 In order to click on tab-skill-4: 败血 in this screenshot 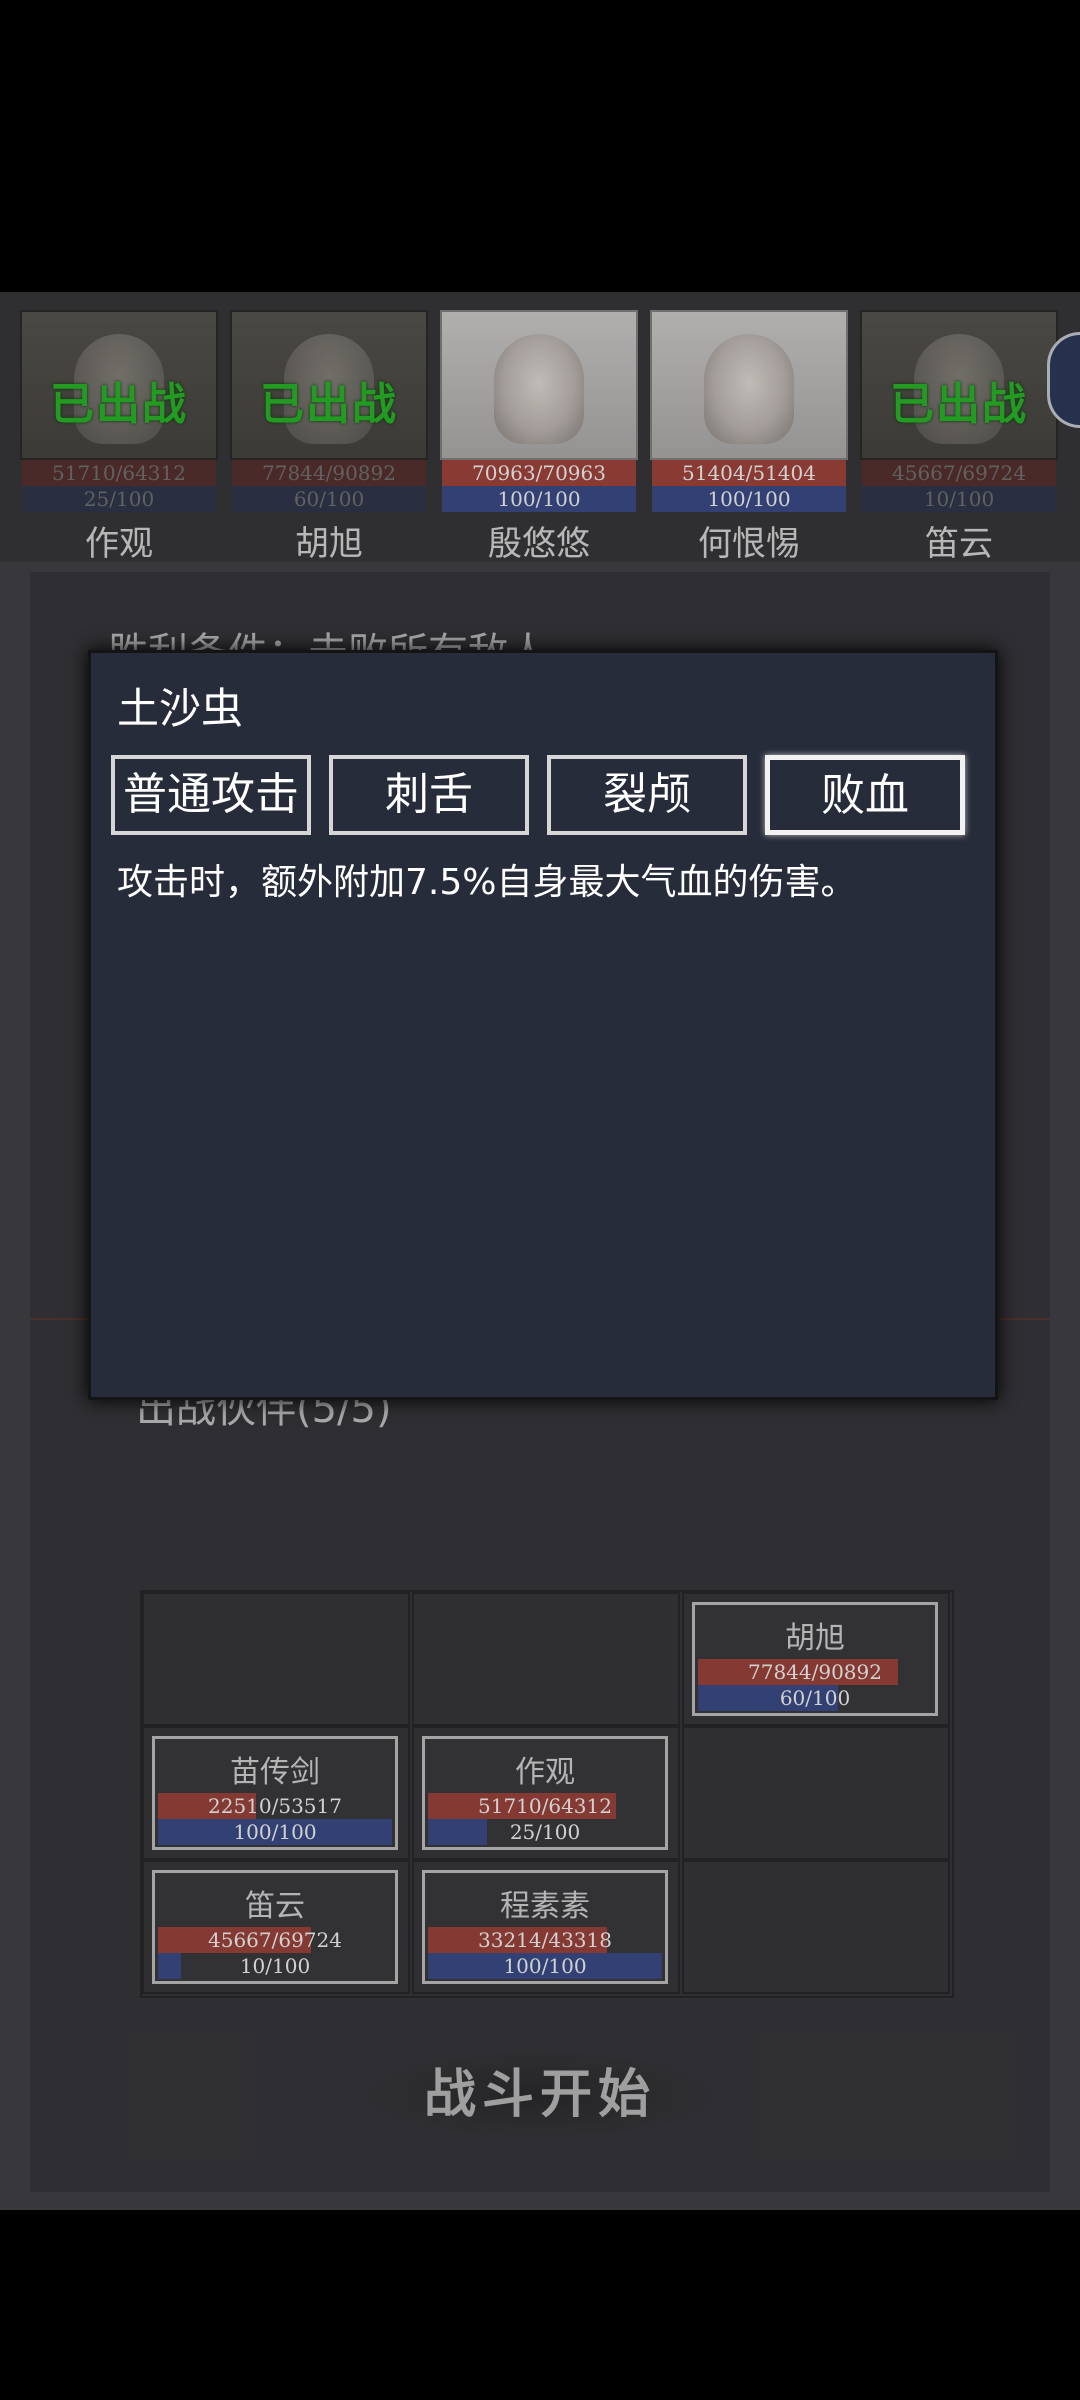, I will do `click(865, 795)`.